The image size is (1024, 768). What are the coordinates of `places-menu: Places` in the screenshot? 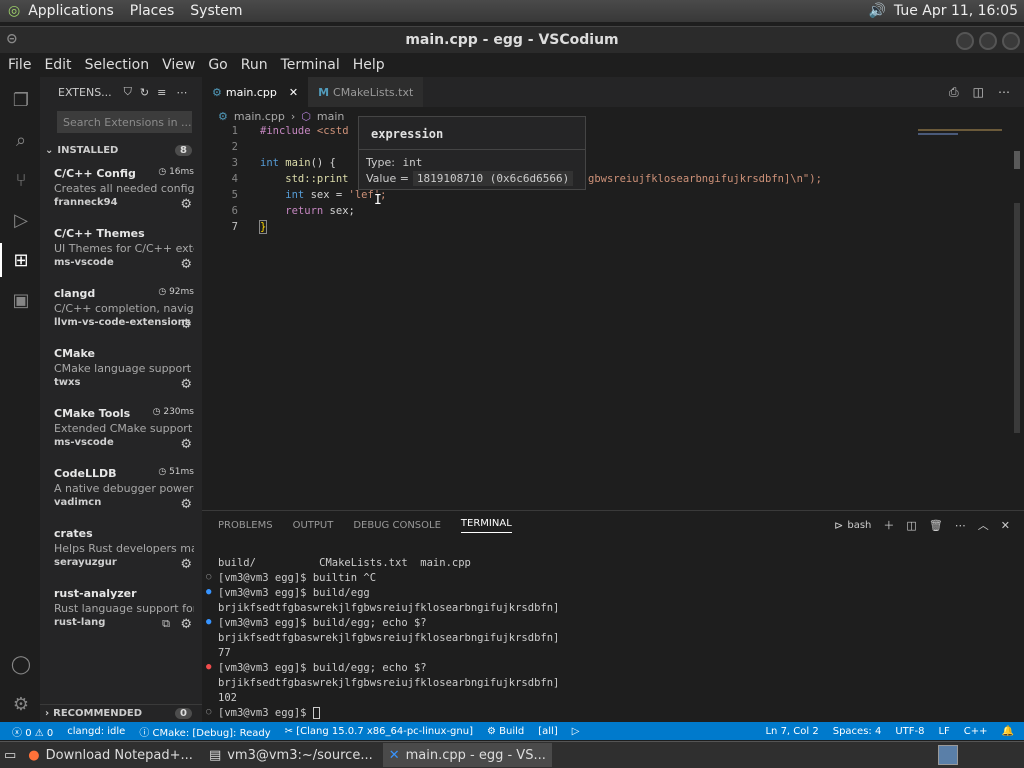 It's located at (152, 11).